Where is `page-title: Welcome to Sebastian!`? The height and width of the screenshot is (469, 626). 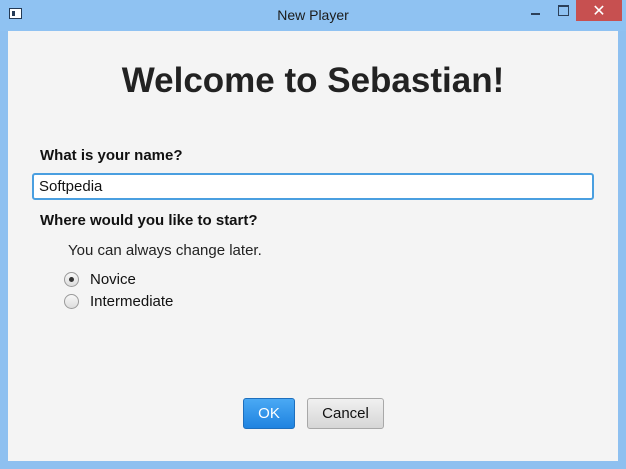
page-title: Welcome to Sebastian! is located at coordinates (313, 80).